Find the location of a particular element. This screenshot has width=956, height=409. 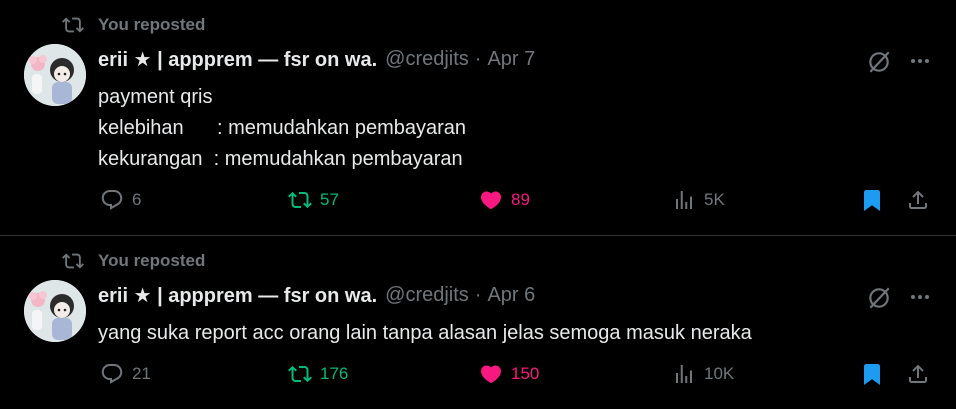

reply-count: 21 is located at coordinates (141, 373).